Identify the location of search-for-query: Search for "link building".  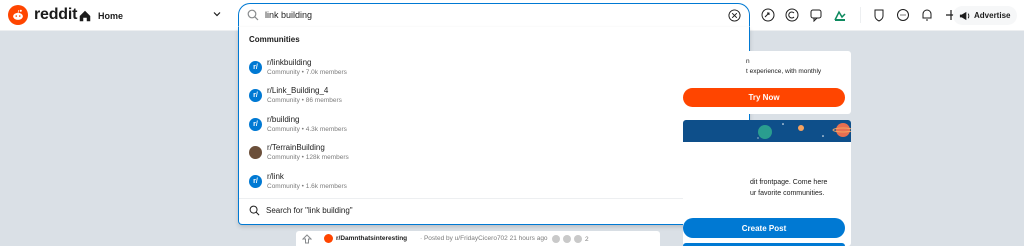
(301, 210).